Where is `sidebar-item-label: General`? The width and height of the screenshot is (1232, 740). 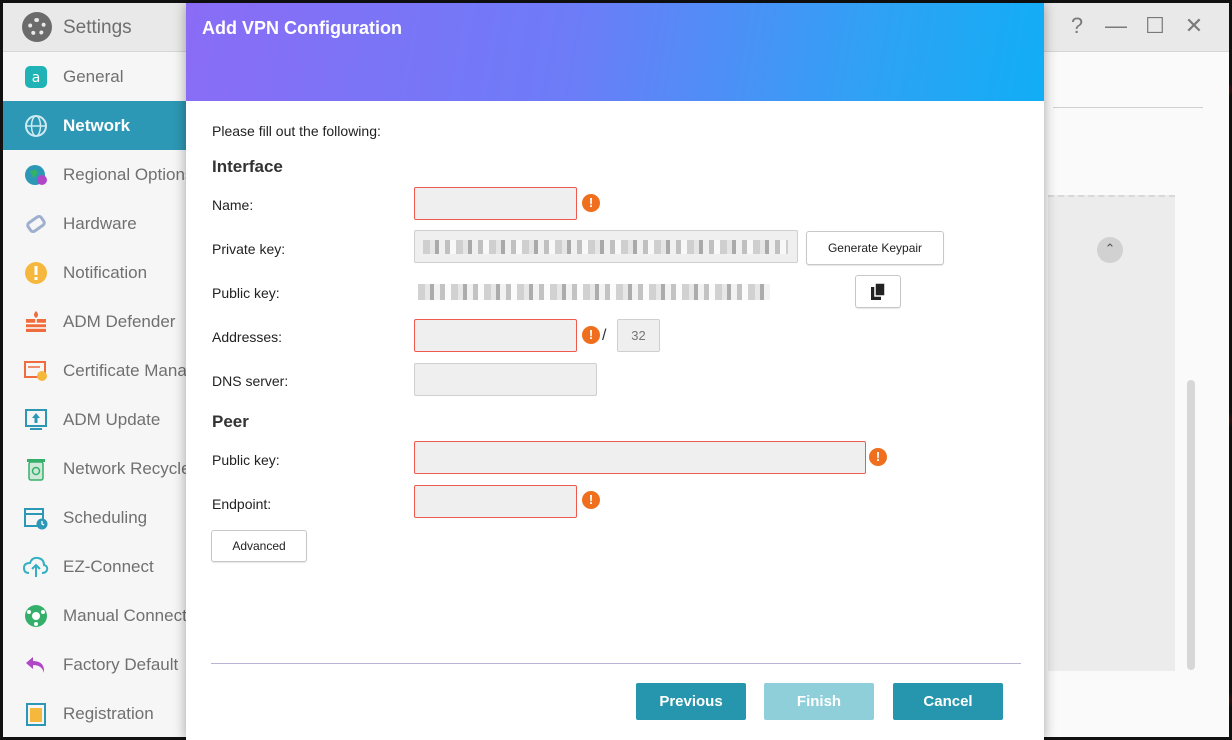
sidebar-item-label: General is located at coordinates (93, 76).